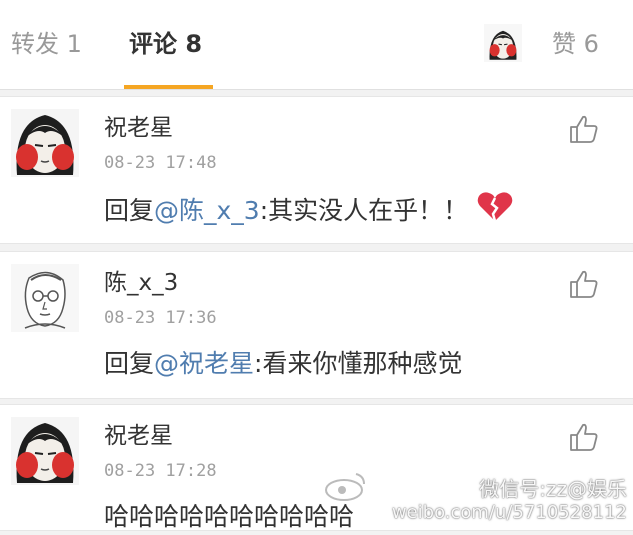 The image size is (633, 535). I want to click on reply-body: :看来你懂那种感觉, so click(358, 363).